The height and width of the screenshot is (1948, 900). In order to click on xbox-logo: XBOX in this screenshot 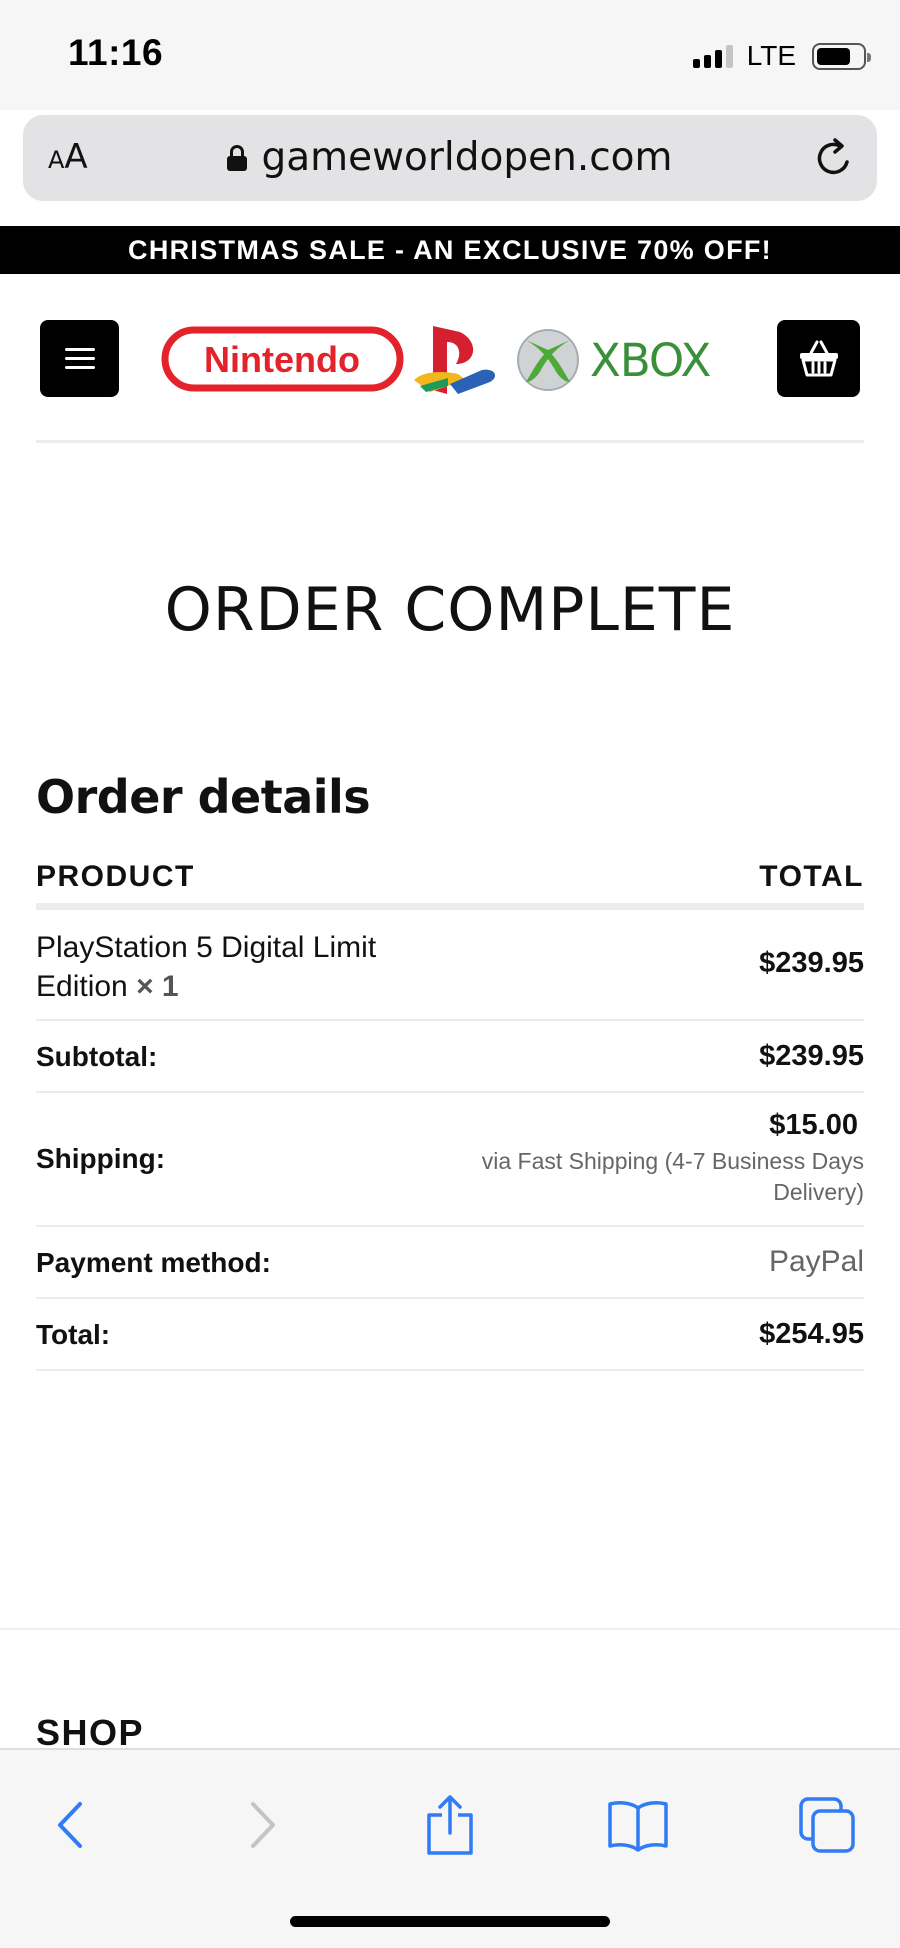, I will do `click(614, 360)`.